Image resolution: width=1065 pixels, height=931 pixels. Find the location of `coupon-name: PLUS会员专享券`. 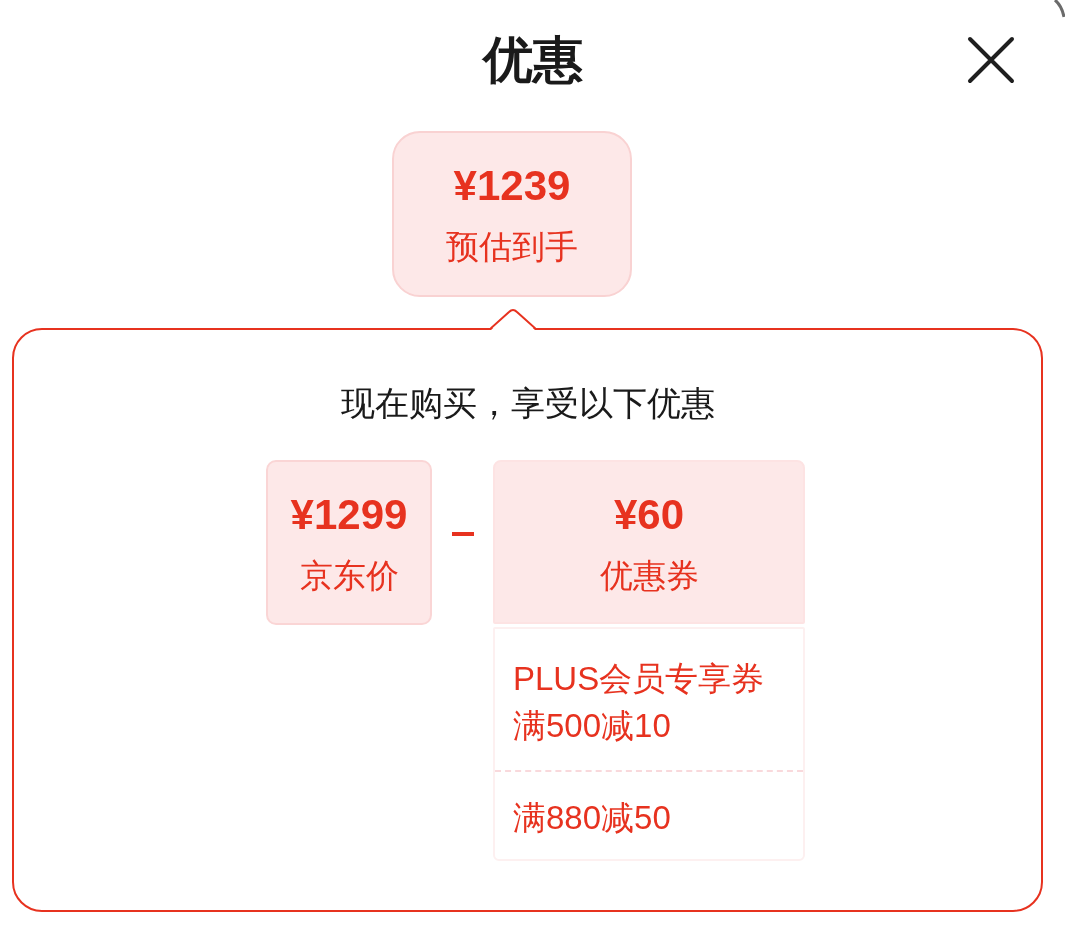

coupon-name: PLUS会员专享券 is located at coordinates (639, 679).